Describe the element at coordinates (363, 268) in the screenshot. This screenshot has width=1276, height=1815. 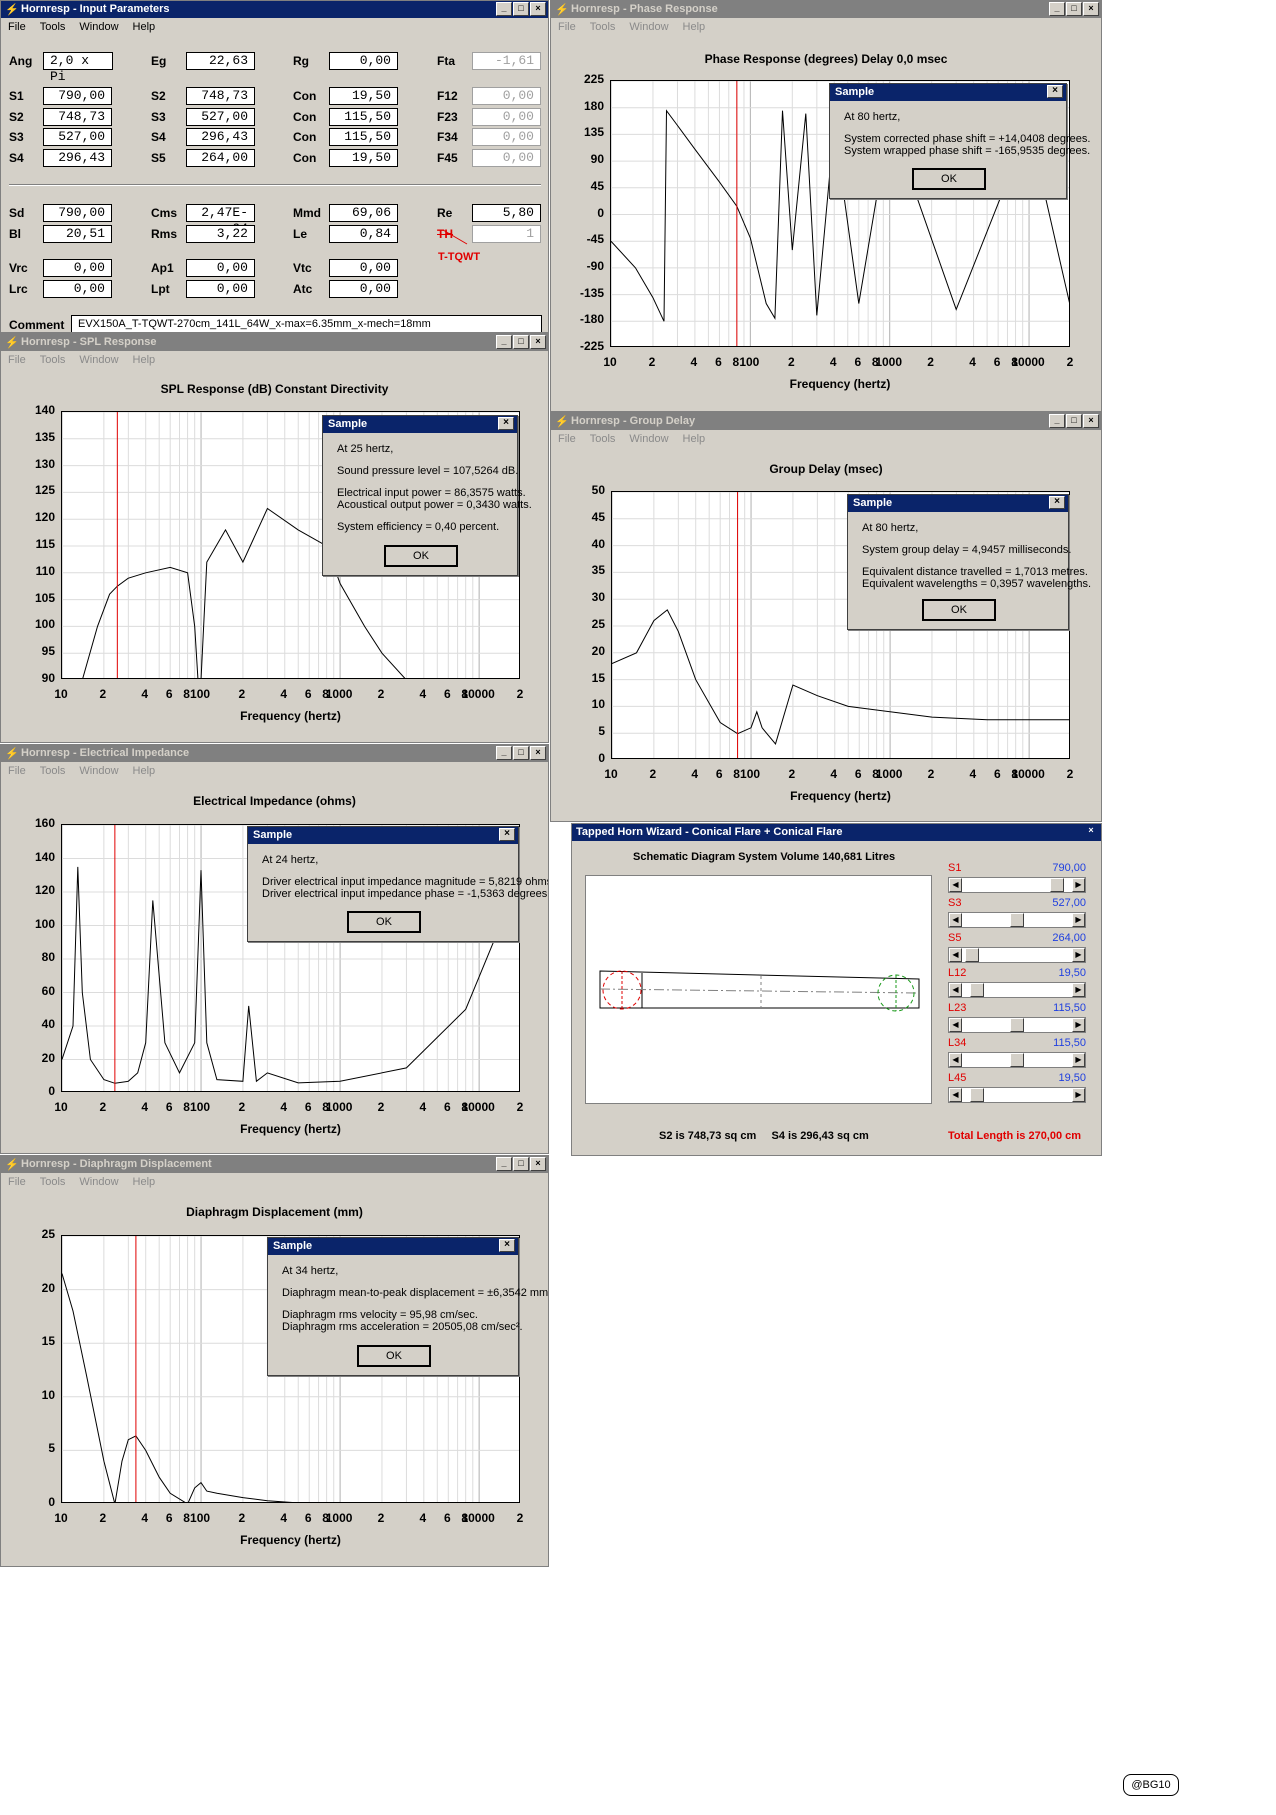
I see `param-field-vtc: 0,00` at that location.